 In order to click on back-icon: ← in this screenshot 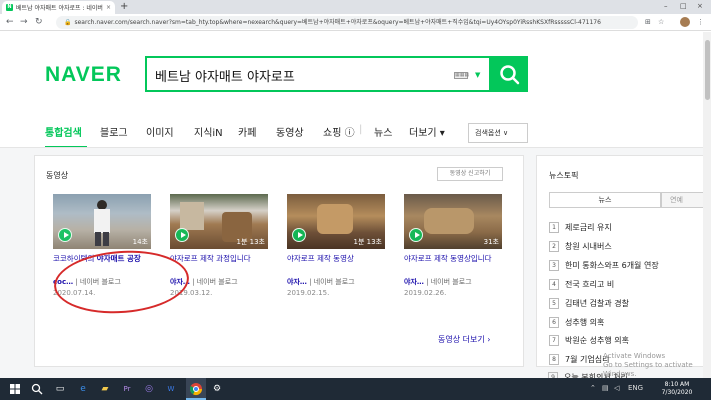, I will do `click(10, 22)`.